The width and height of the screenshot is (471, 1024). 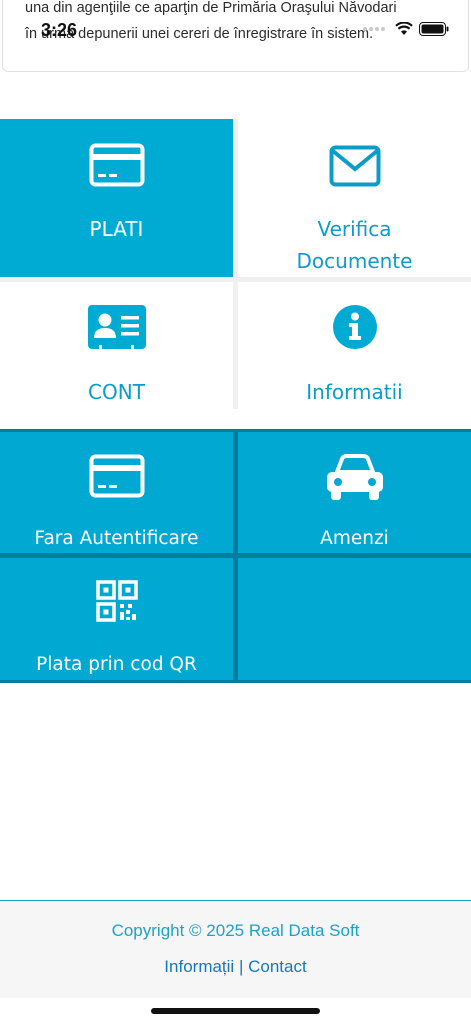 What do you see at coordinates (199, 966) in the screenshot?
I see `informatii-link: Informații` at bounding box center [199, 966].